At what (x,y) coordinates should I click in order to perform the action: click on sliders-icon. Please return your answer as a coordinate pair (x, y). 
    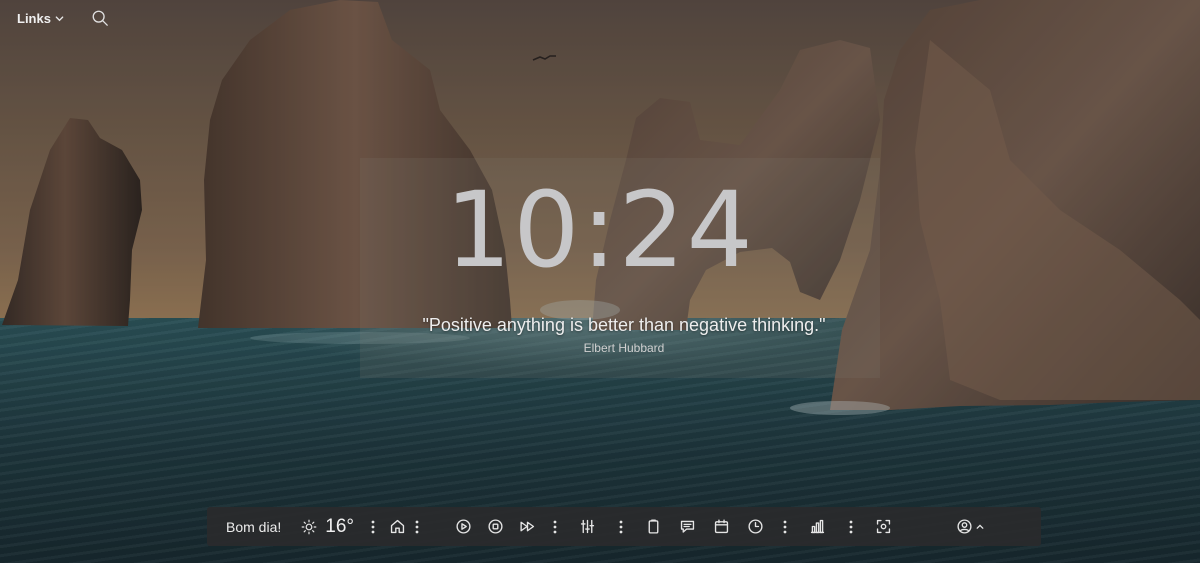
    Looking at the image, I should click on (588, 526).